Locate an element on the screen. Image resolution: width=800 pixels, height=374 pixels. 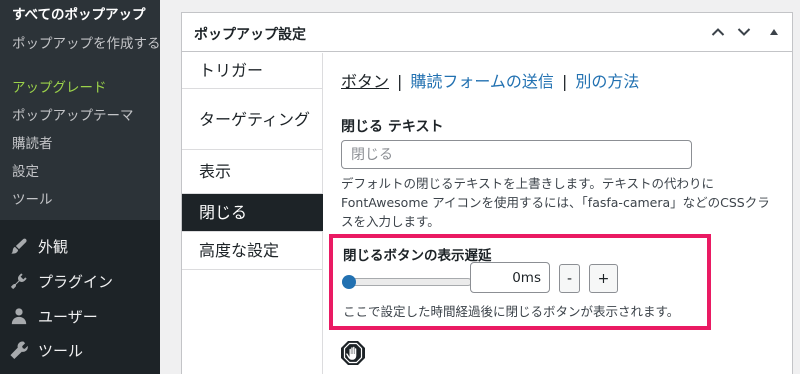
subtab-button: ボタン is located at coordinates (365, 81).